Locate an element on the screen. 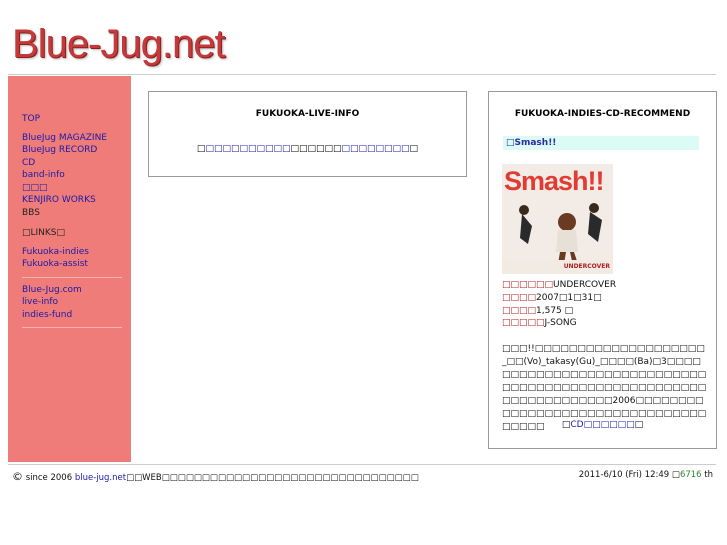 The height and width of the screenshot is (545, 727). price-row: □□□□1,575 □ is located at coordinates (559, 311).